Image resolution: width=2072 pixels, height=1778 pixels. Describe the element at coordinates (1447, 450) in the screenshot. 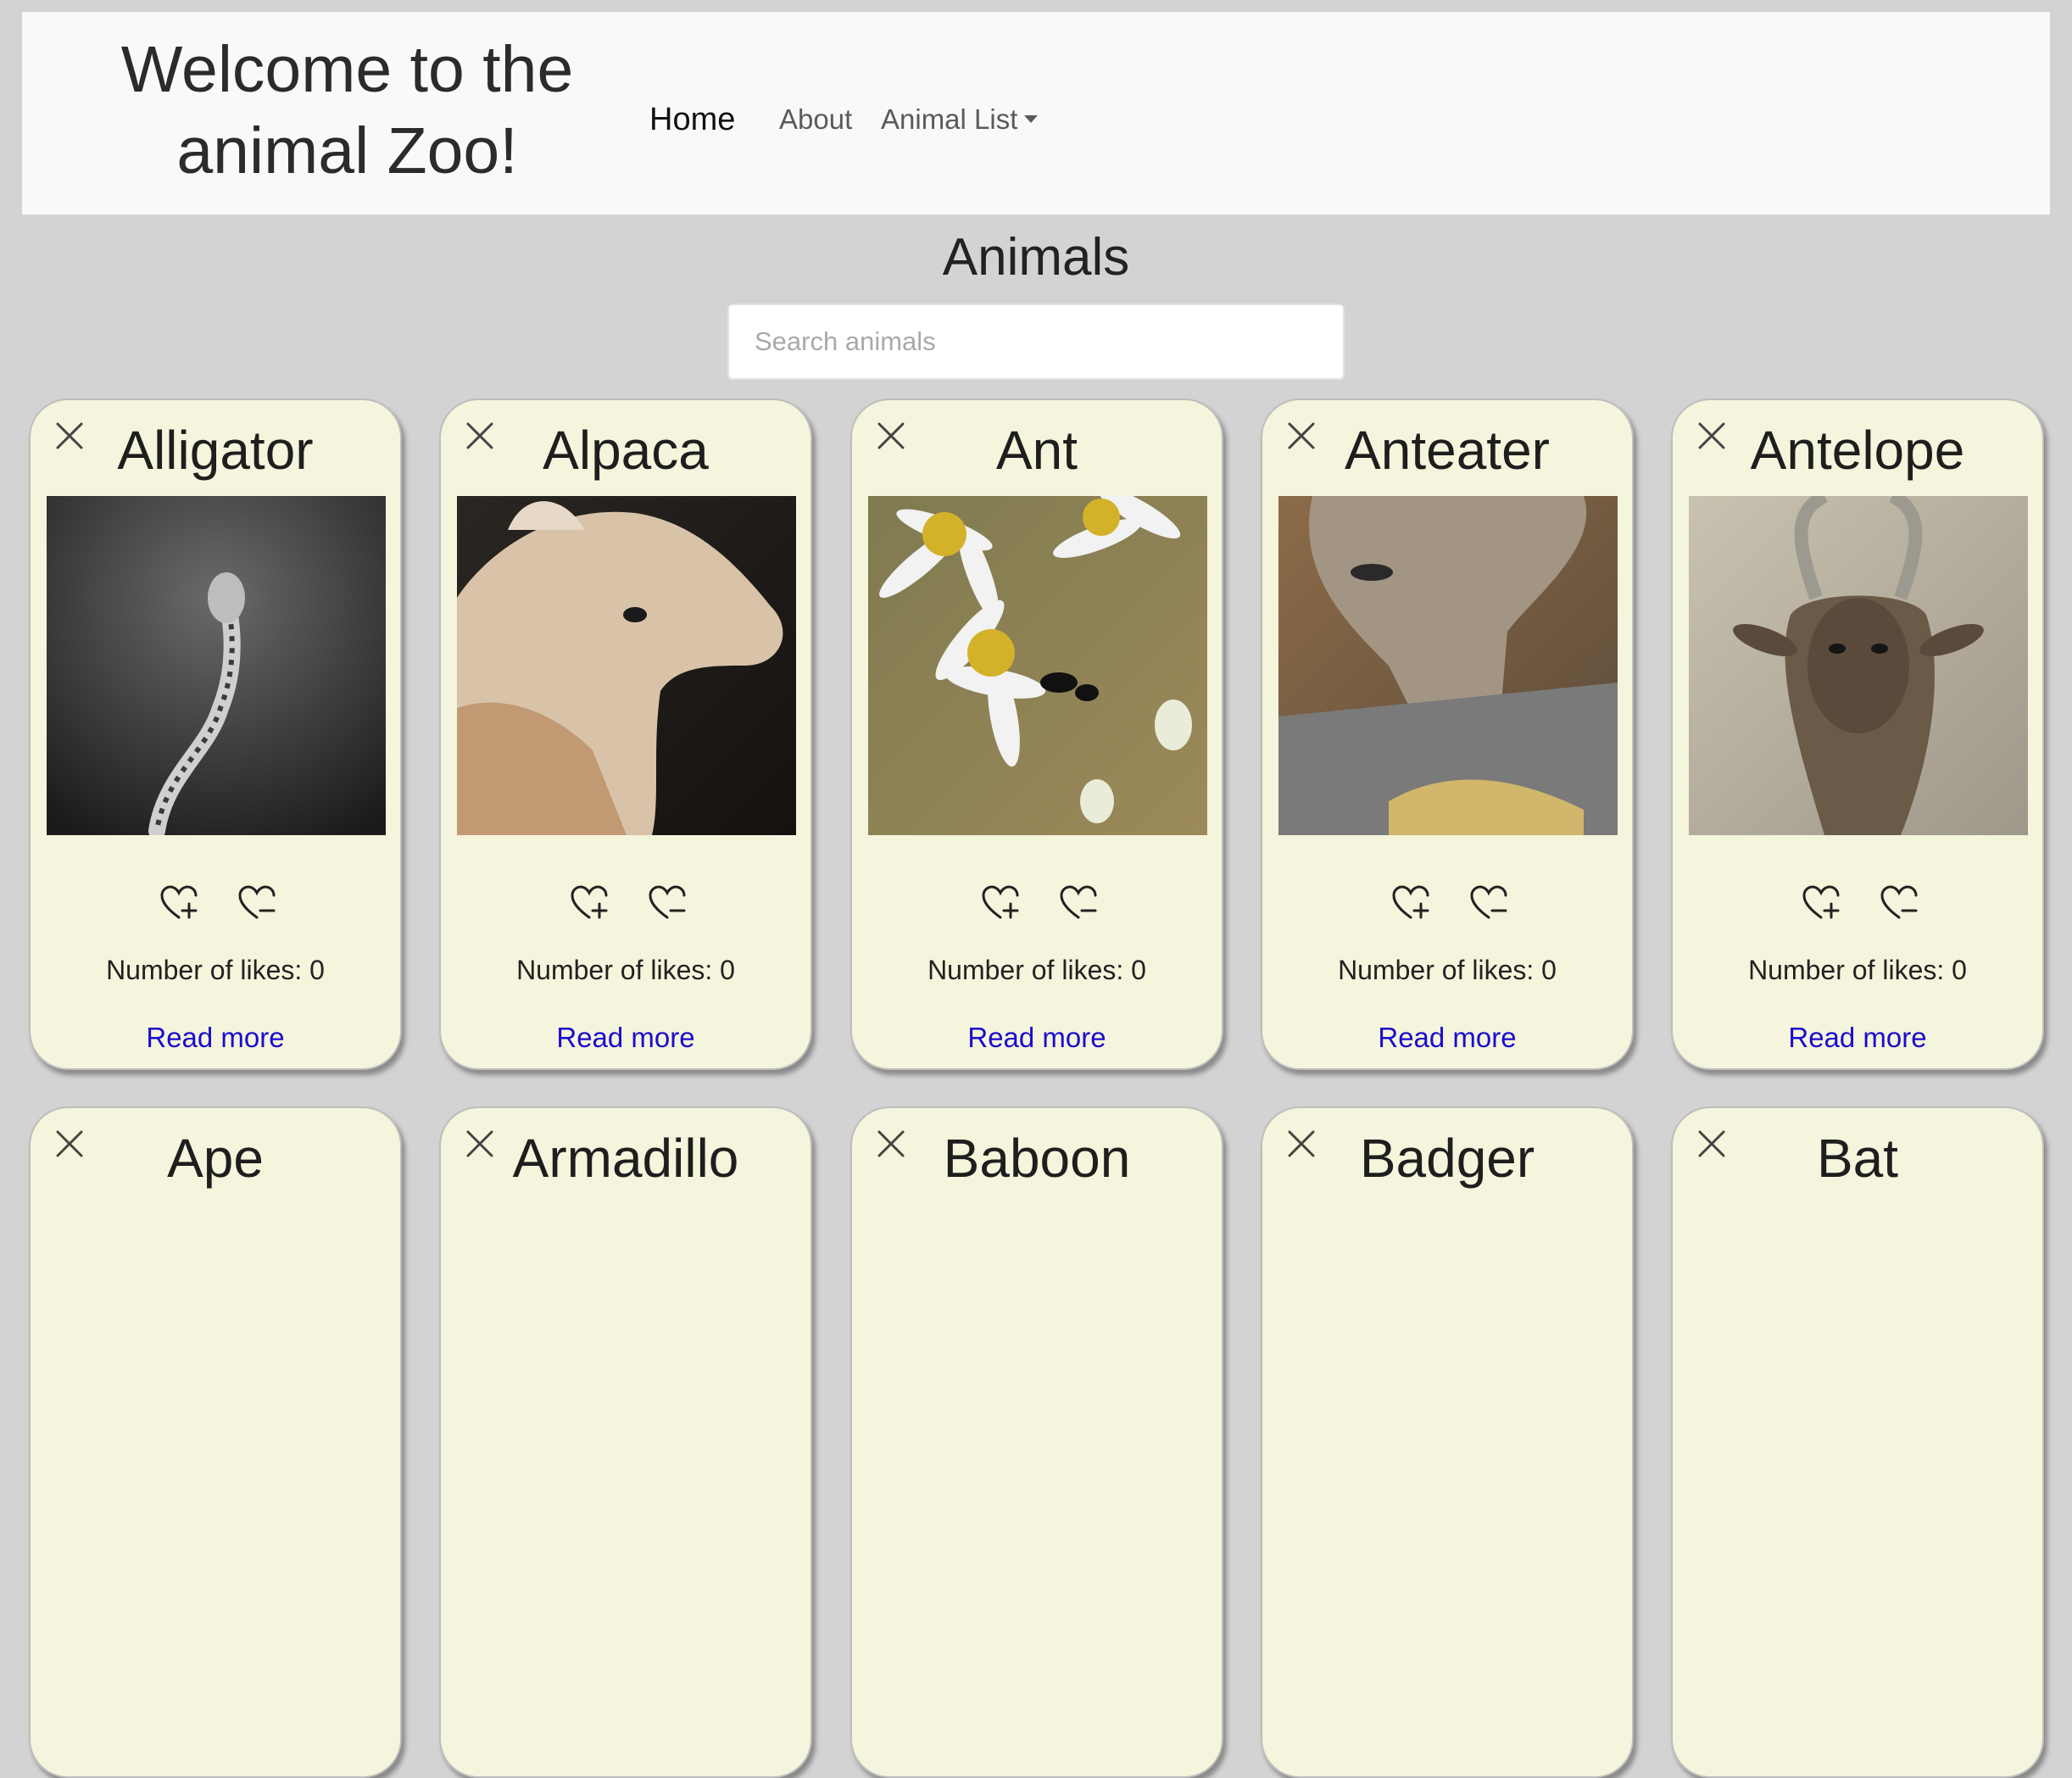

I see `animal-name: Anteater` at that location.